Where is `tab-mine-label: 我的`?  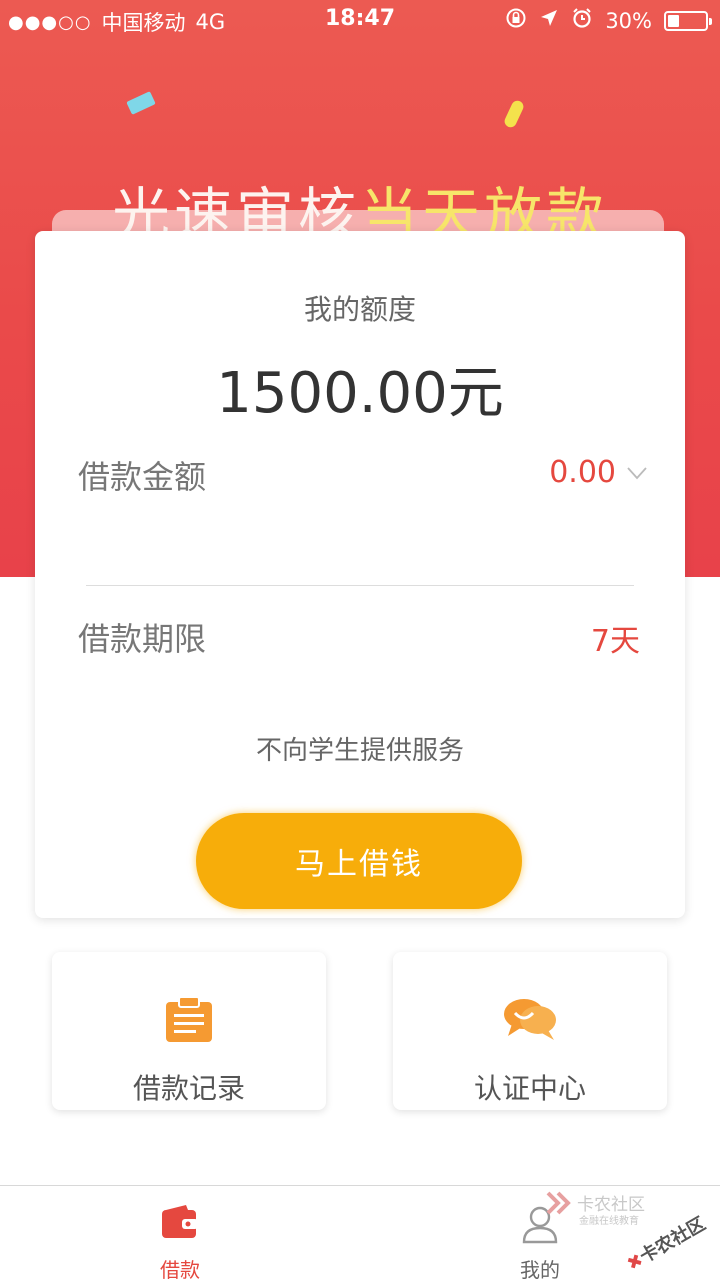
tab-mine-label: 我的 is located at coordinates (540, 1270).